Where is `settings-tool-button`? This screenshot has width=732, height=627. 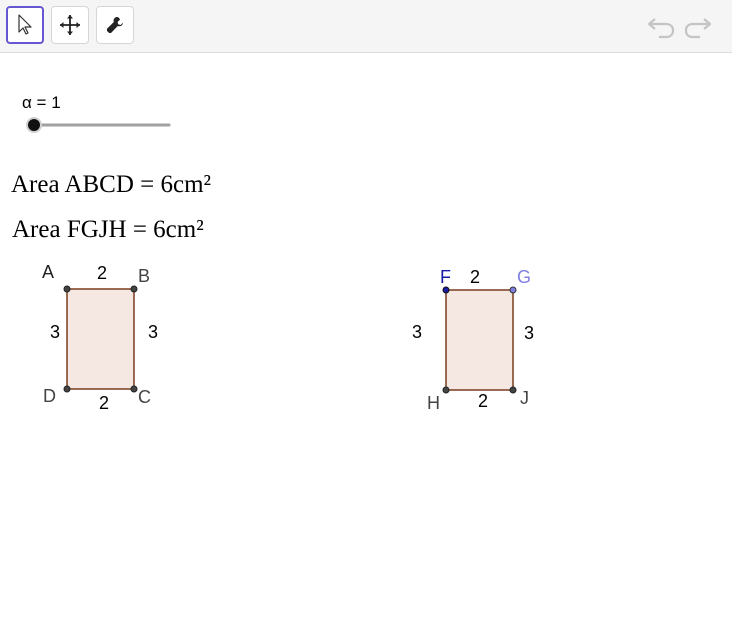 settings-tool-button is located at coordinates (115, 25).